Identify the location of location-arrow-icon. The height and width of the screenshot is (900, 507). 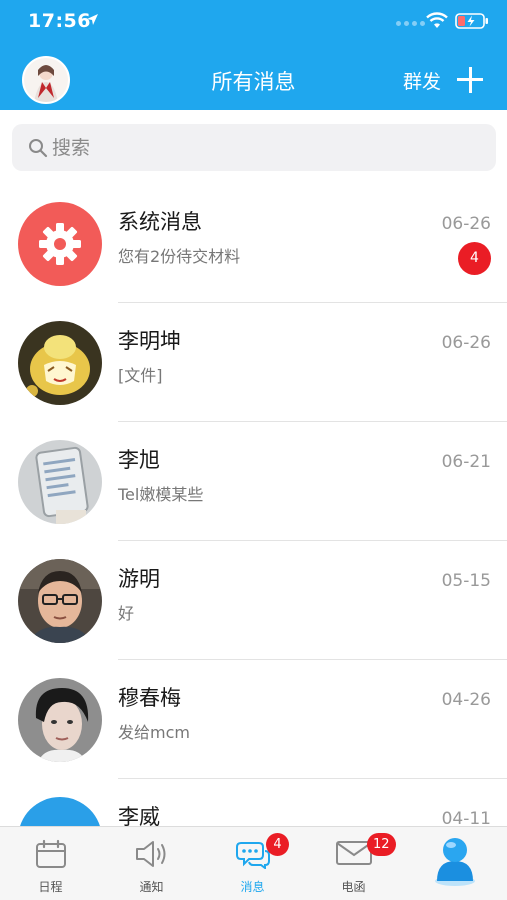
(92, 19).